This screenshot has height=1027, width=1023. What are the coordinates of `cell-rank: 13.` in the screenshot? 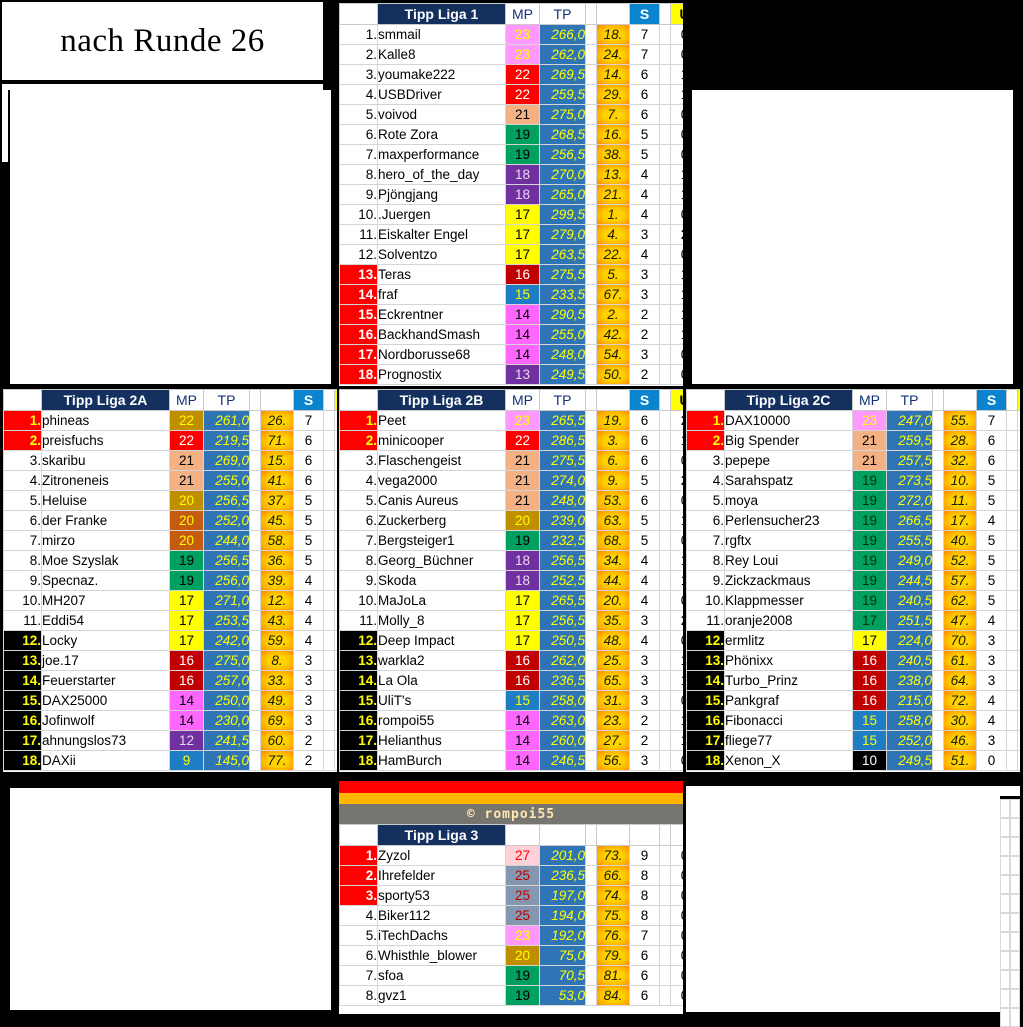 It's located at (358, 660).